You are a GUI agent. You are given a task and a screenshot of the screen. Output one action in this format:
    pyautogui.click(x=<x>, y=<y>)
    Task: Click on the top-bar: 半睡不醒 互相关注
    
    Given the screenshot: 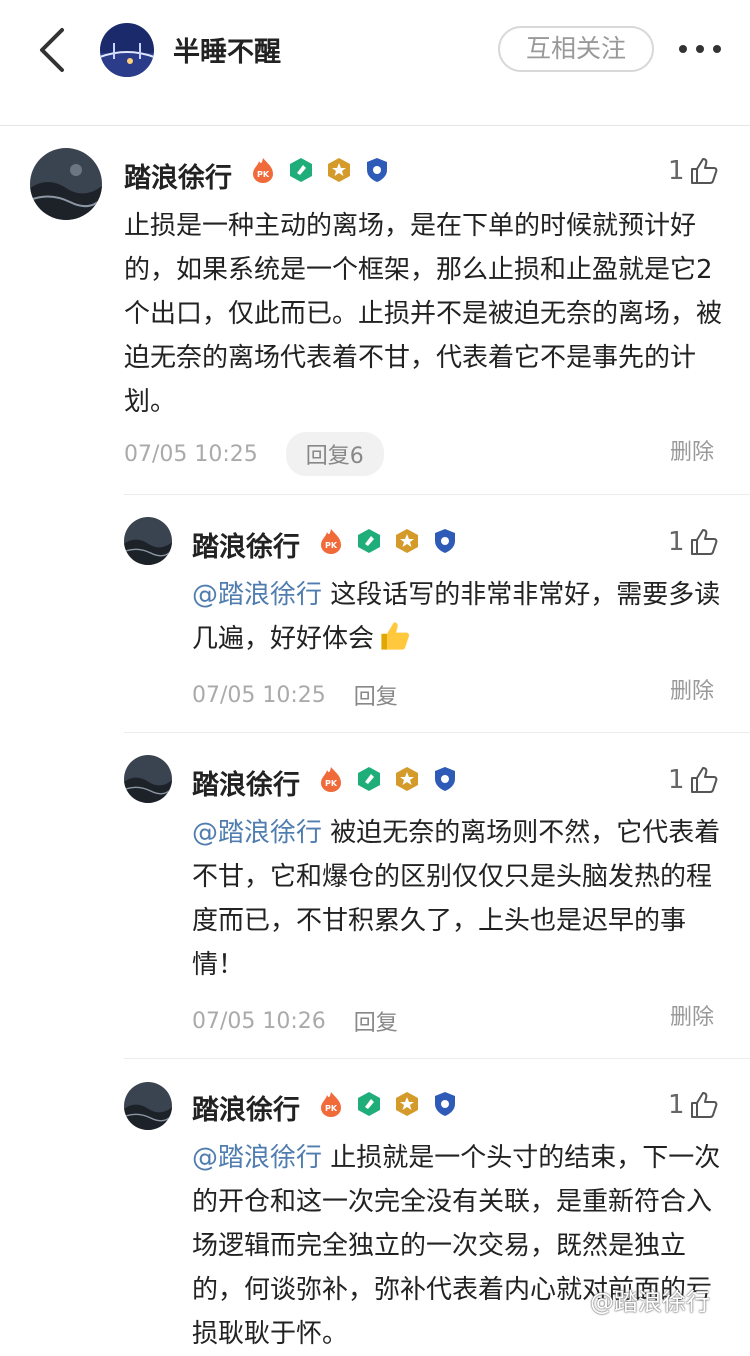 What is the action you would take?
    pyautogui.click(x=375, y=63)
    